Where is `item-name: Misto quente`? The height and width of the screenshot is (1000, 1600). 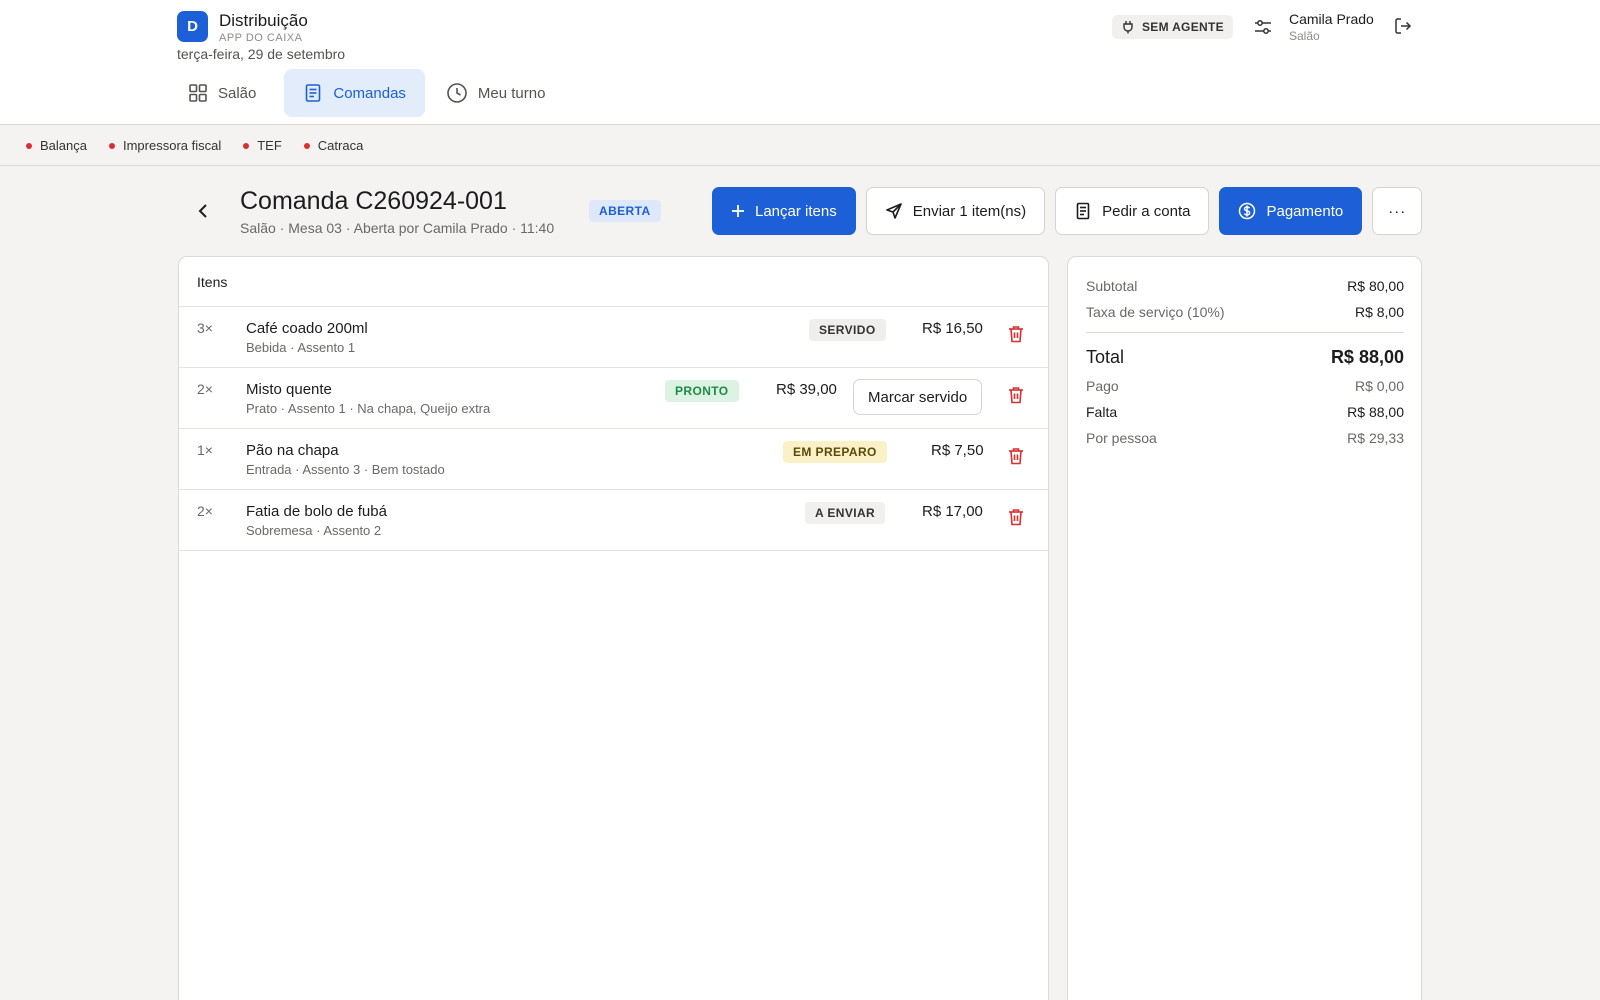 item-name: Misto quente is located at coordinates (289, 389).